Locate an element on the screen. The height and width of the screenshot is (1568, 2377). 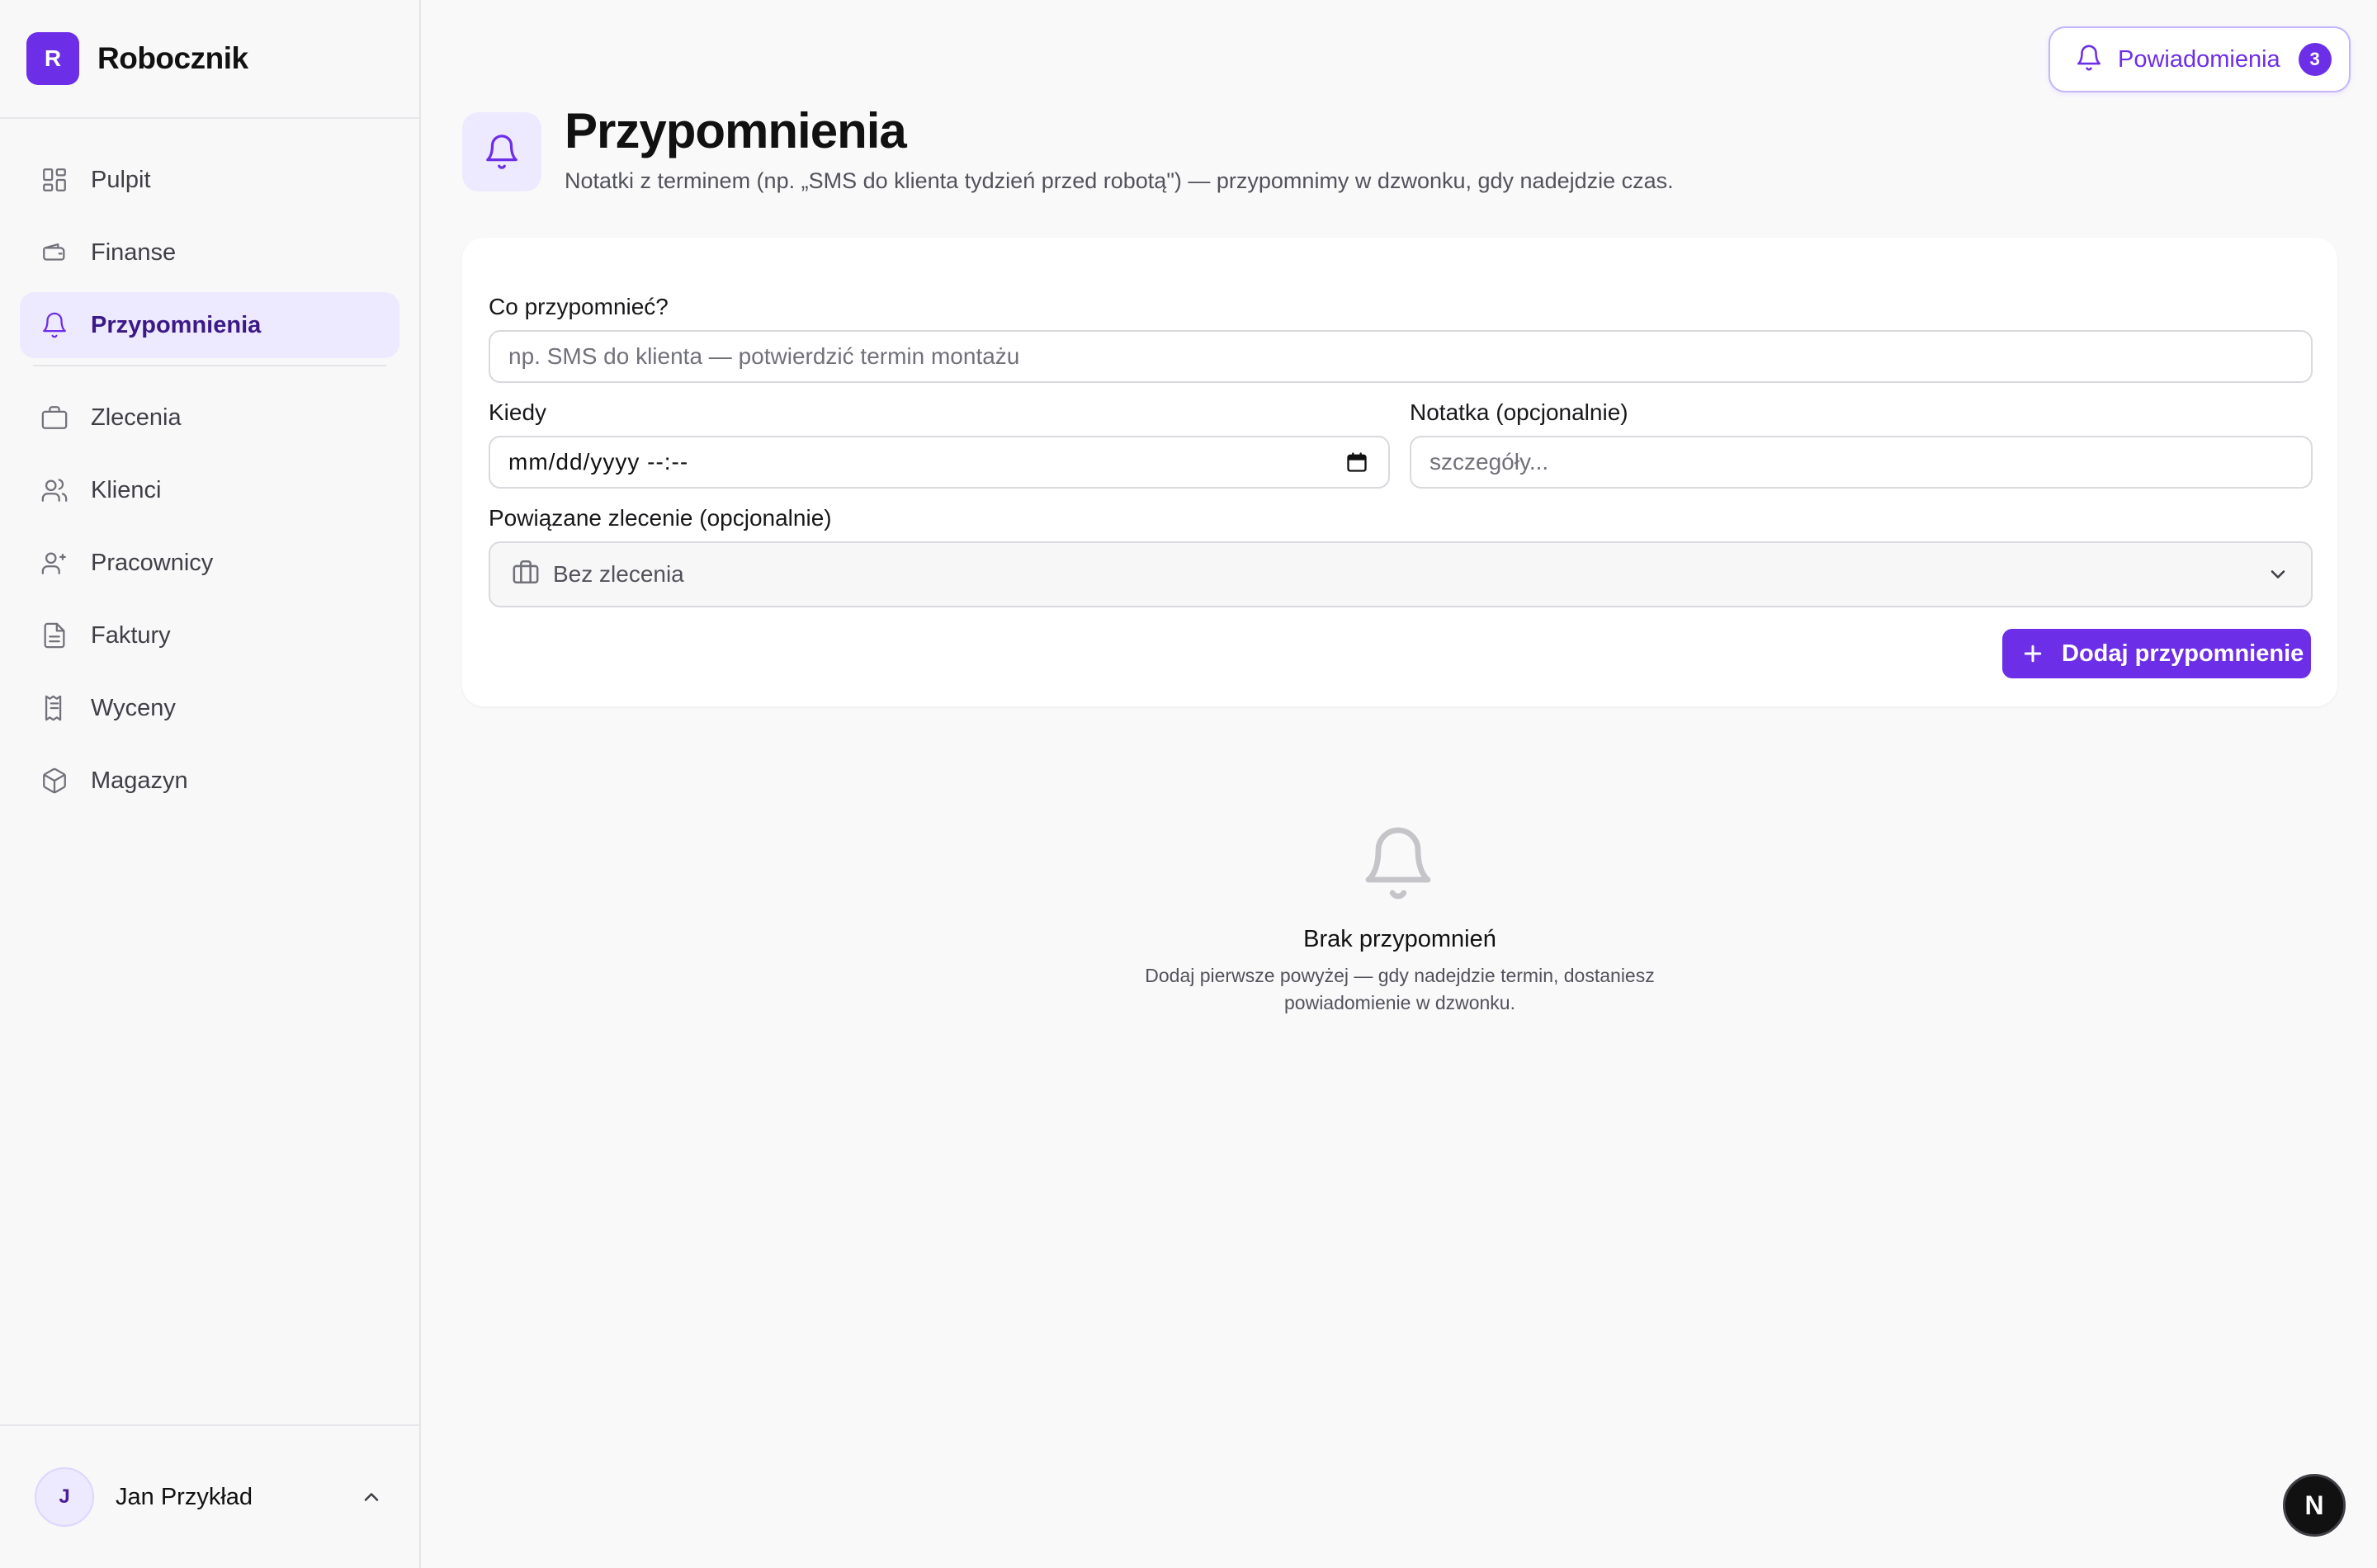
notifications-label: Powiadomienia is located at coordinates (2199, 59).